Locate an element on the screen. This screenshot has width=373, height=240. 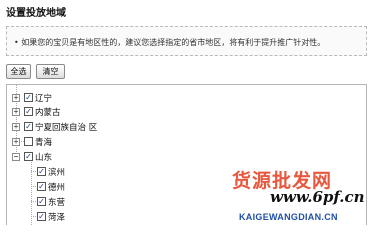
tree-item-ningxia: + ✓ 宁夏回族自治 区 is located at coordinates (54, 126).